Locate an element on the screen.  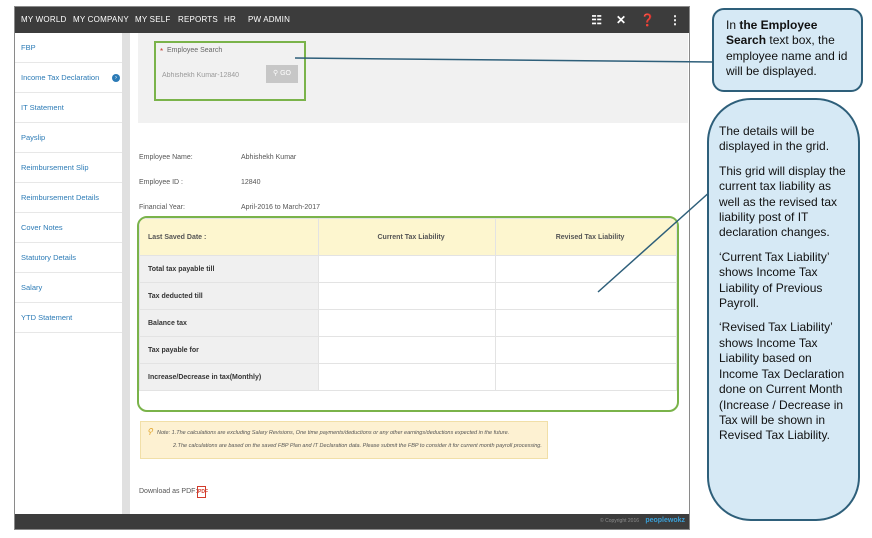
sidebar-item-label: Reimbursement Details is located at coordinates (60, 197).